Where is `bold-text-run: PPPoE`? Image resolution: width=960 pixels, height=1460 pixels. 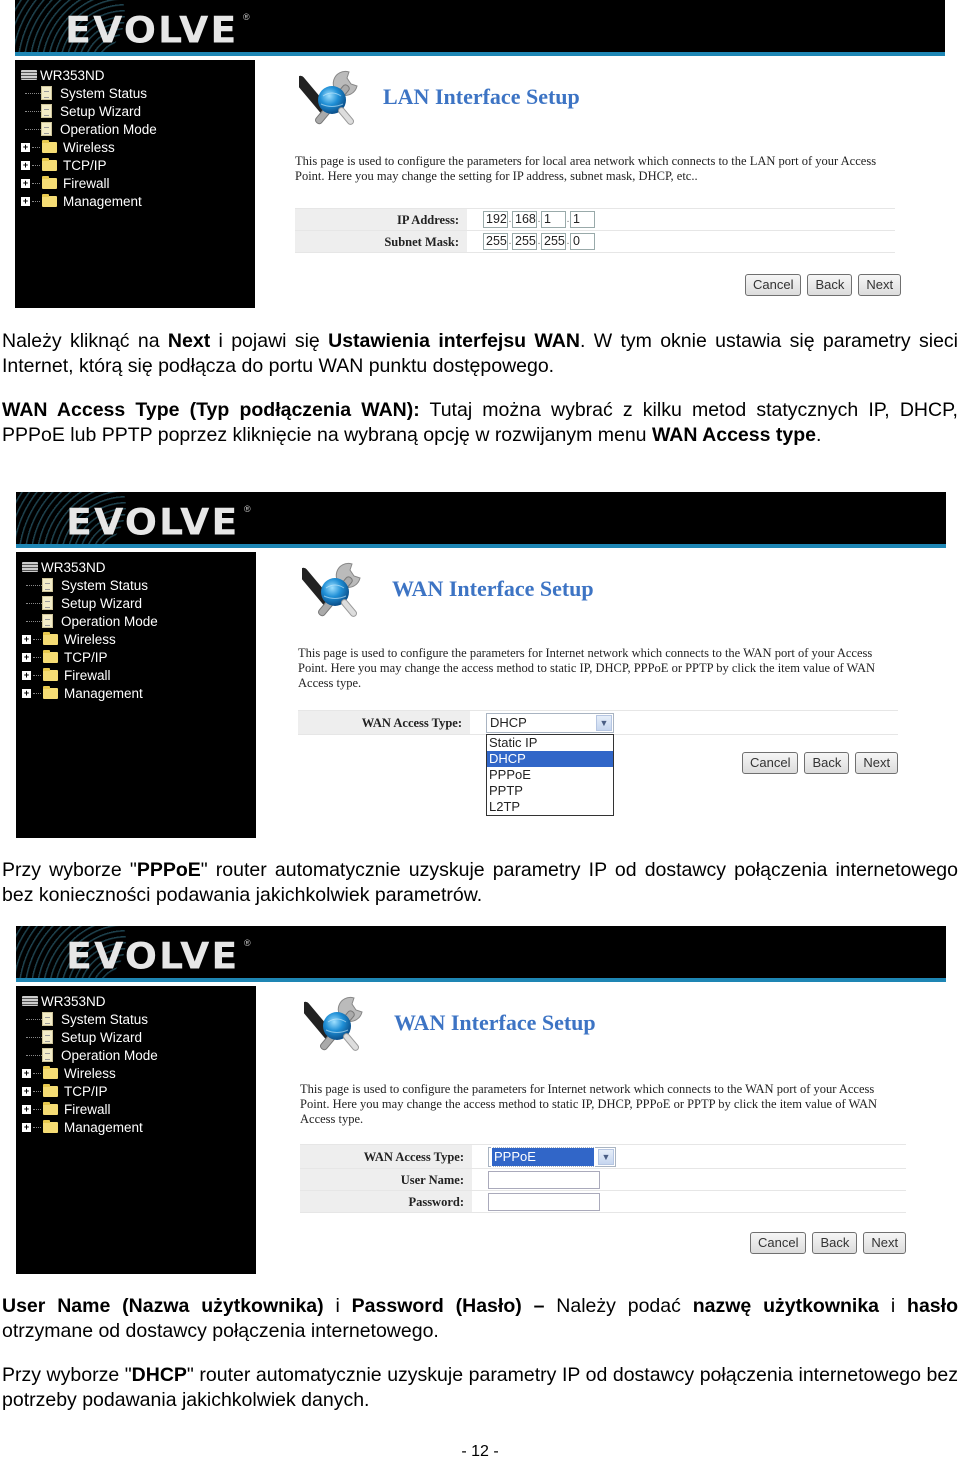
bold-text-run: PPPoE is located at coordinates (168, 870).